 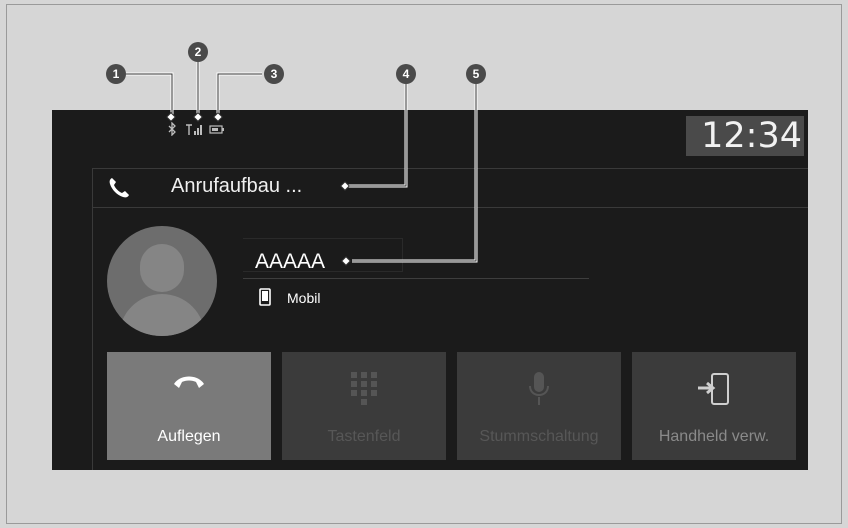 I want to click on callout-4: 4, so click(x=406, y=74).